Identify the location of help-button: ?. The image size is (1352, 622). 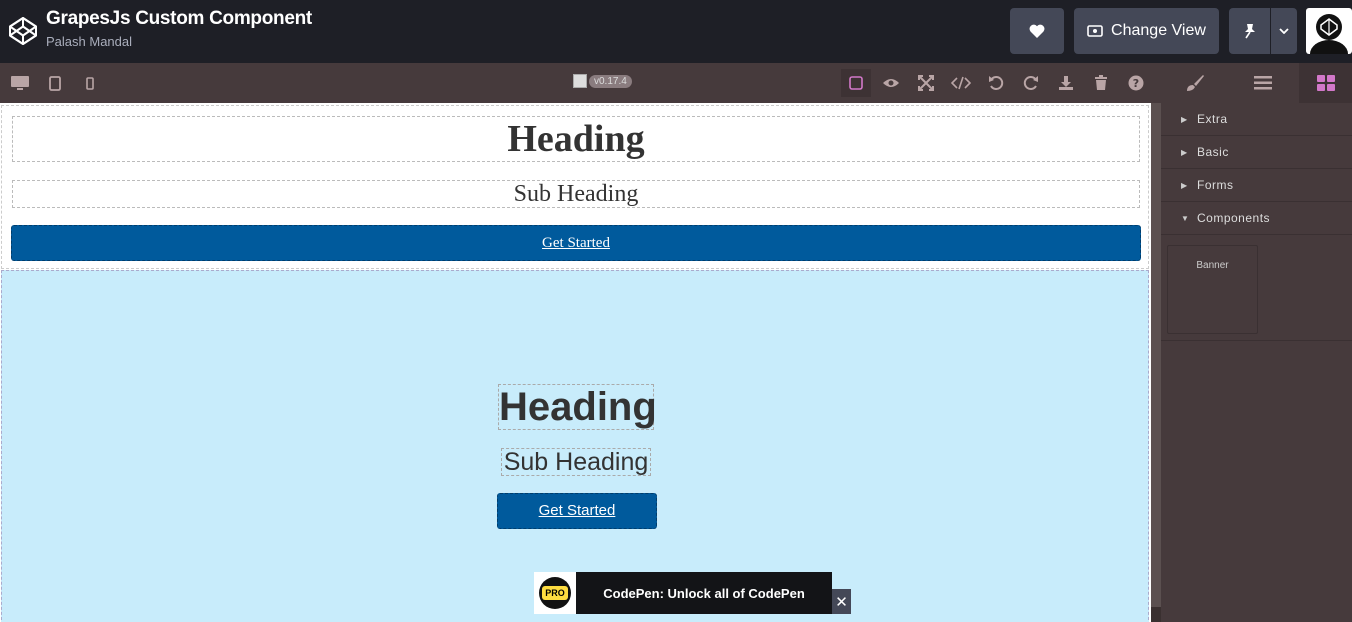
(1136, 83).